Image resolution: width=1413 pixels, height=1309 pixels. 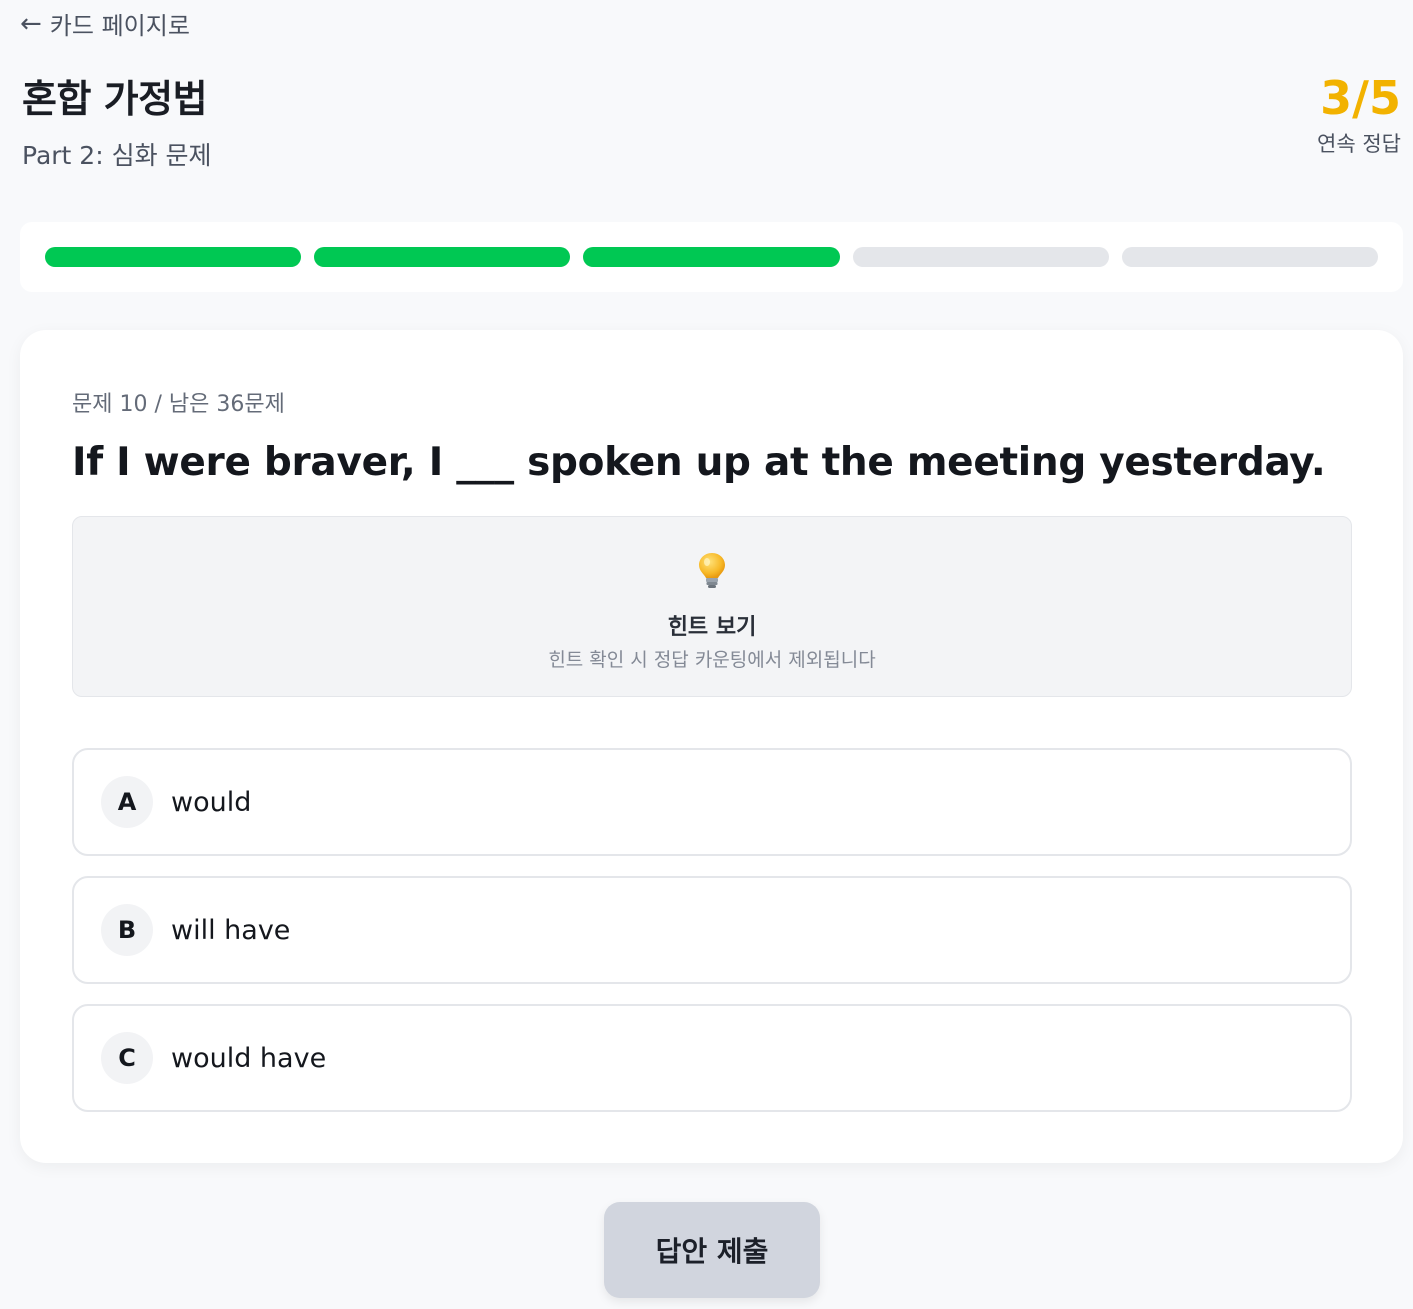 I want to click on progress-bar, so click(x=711, y=257).